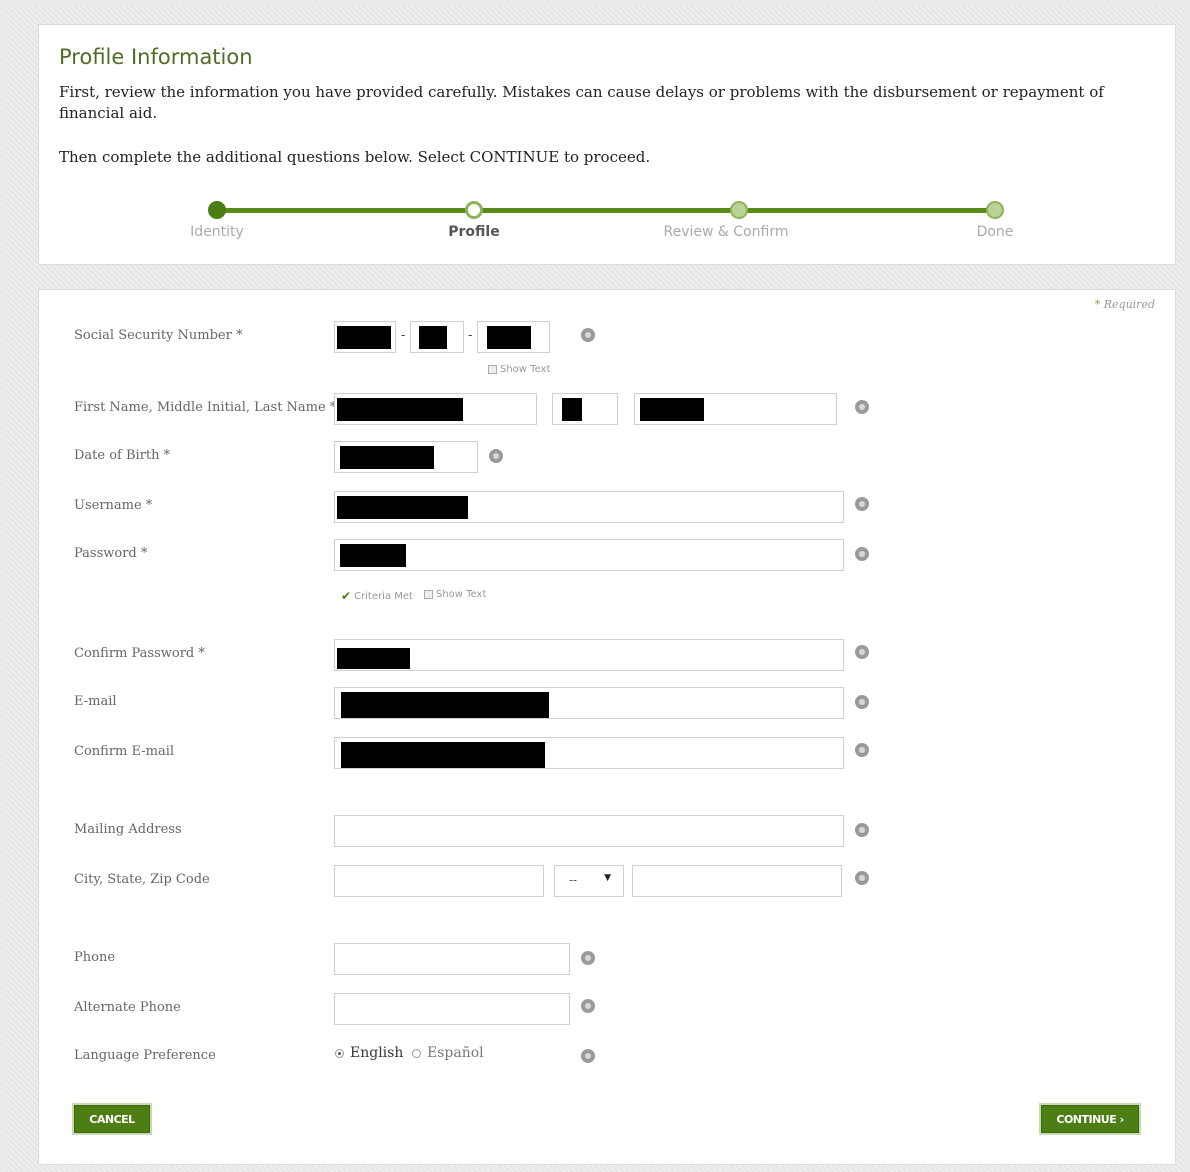  What do you see at coordinates (217, 232) in the screenshot?
I see `step-label-identity: Identity` at bounding box center [217, 232].